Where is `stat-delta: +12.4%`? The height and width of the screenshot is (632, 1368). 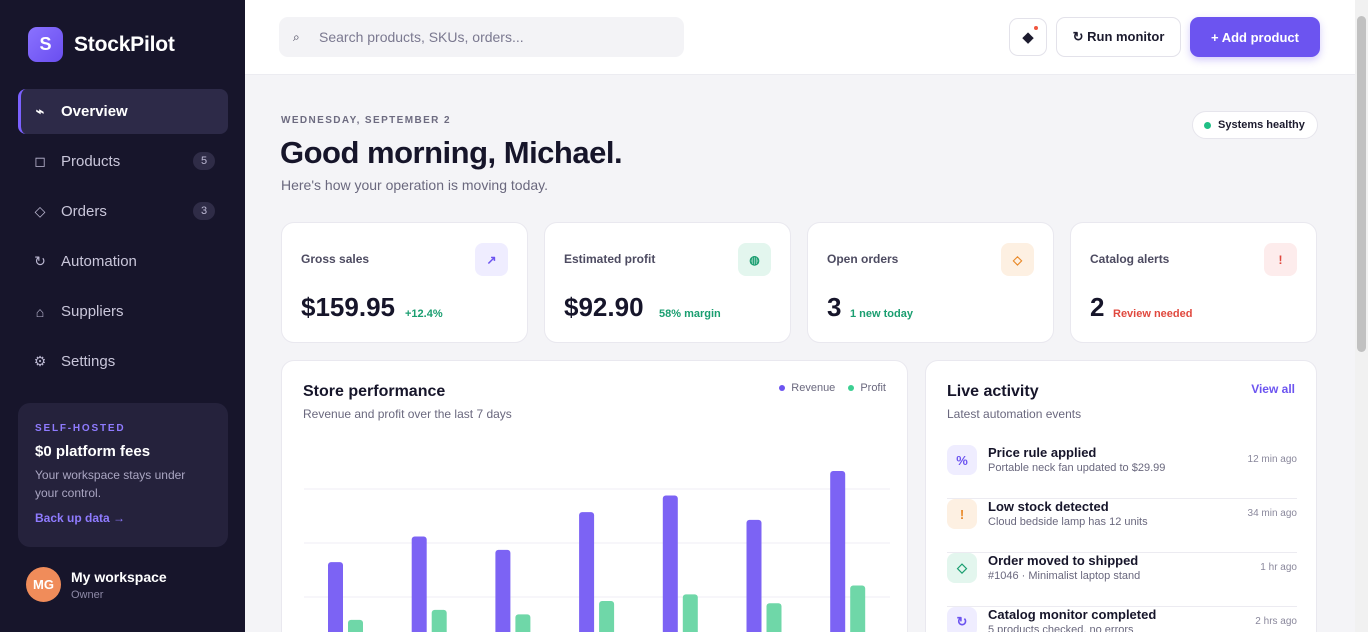
stat-delta: +12.4% is located at coordinates (424, 314).